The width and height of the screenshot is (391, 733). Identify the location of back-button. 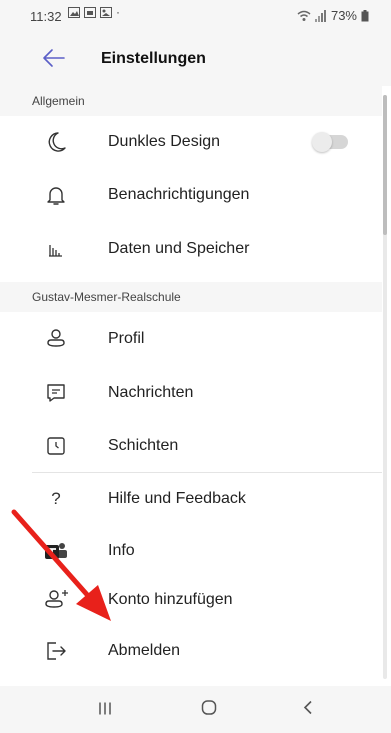
(54, 60).